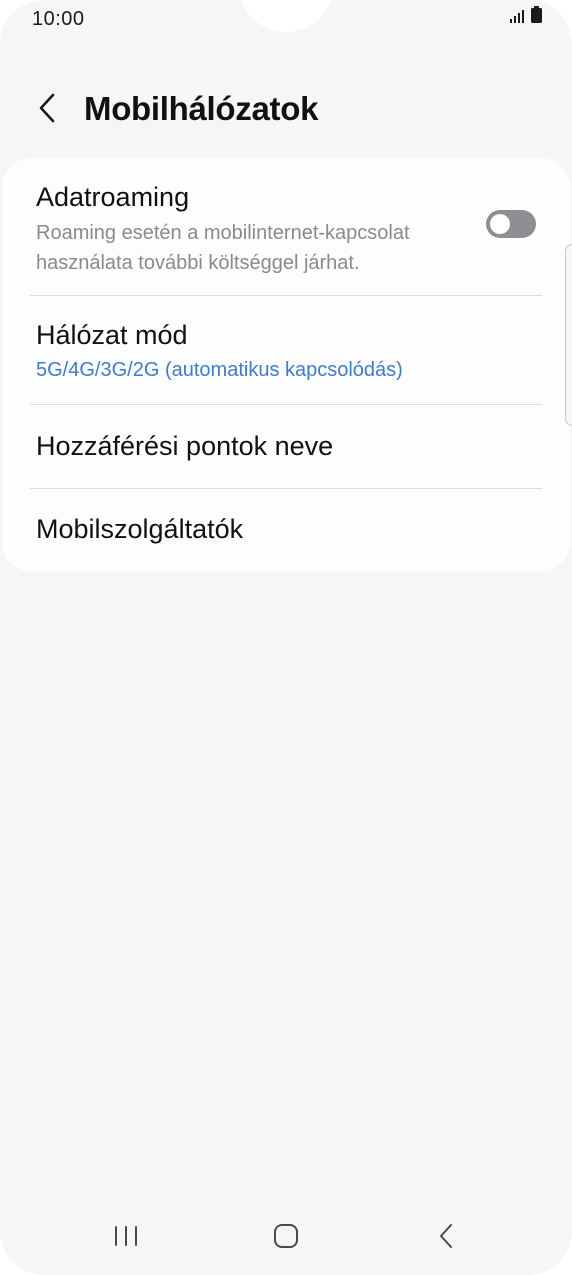  Describe the element at coordinates (58, 19) in the screenshot. I see `status-time: 10:00` at that location.